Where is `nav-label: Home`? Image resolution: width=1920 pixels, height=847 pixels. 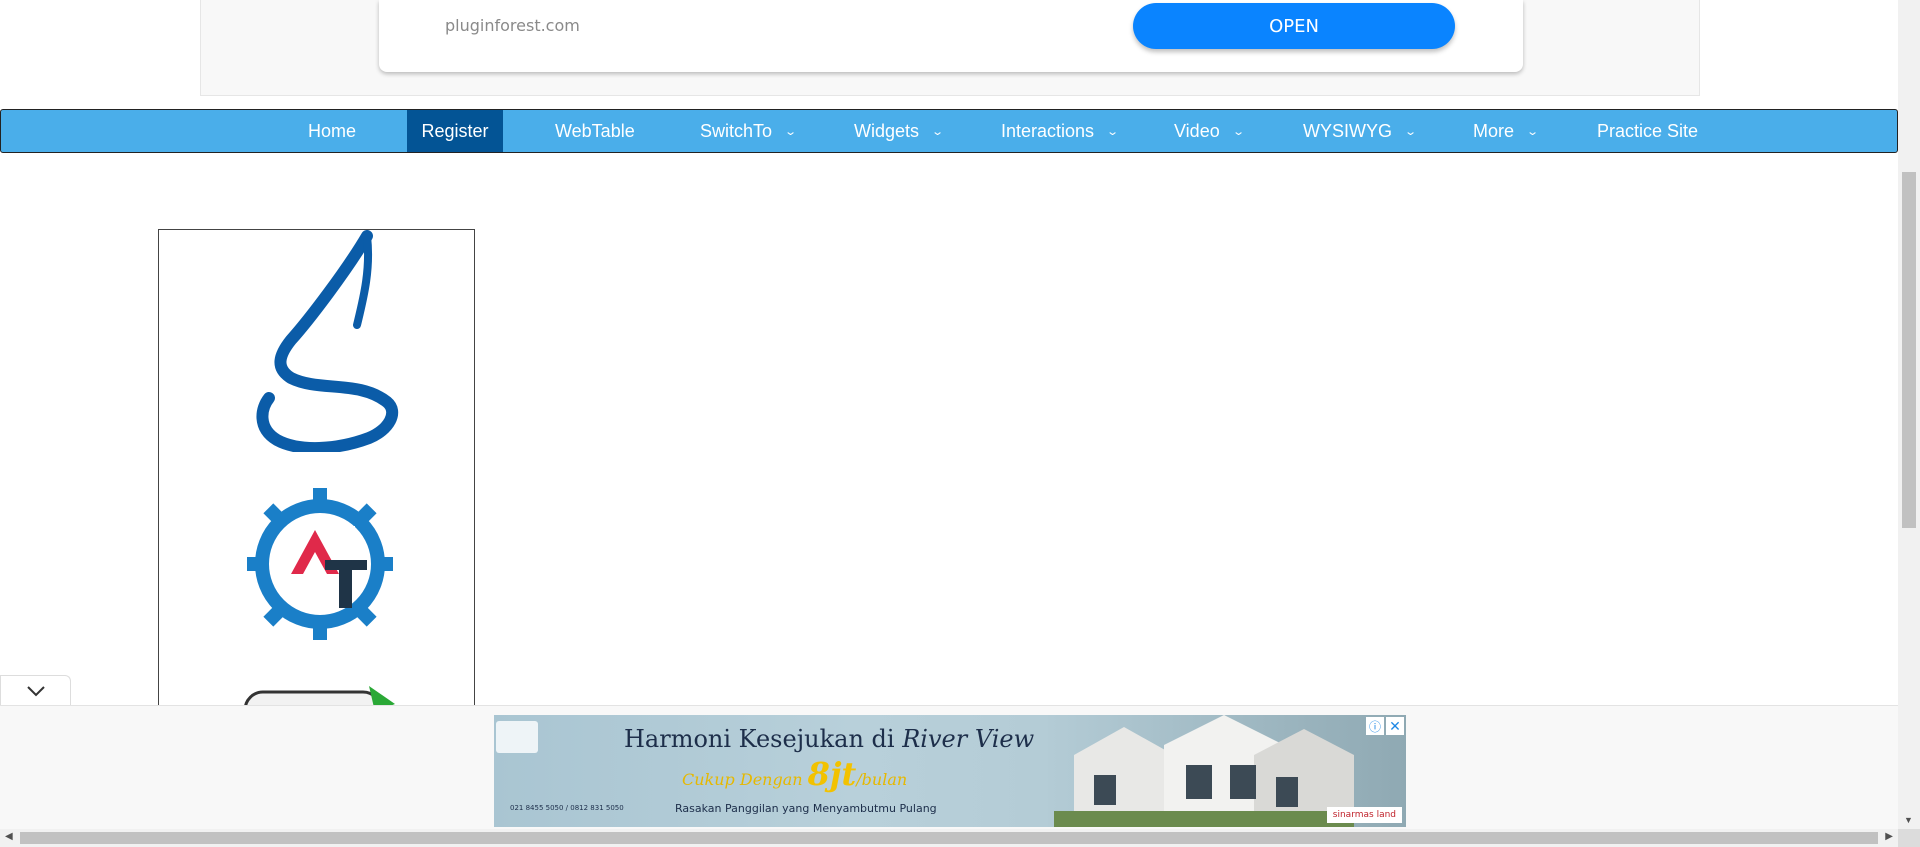 nav-label: Home is located at coordinates (332, 130).